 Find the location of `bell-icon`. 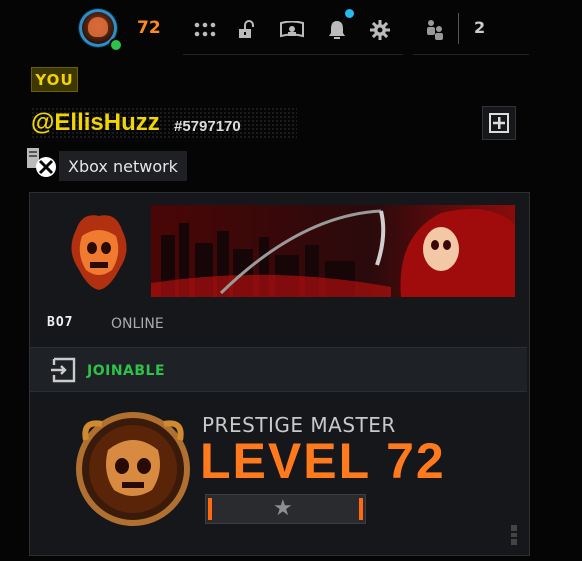

bell-icon is located at coordinates (337, 30).